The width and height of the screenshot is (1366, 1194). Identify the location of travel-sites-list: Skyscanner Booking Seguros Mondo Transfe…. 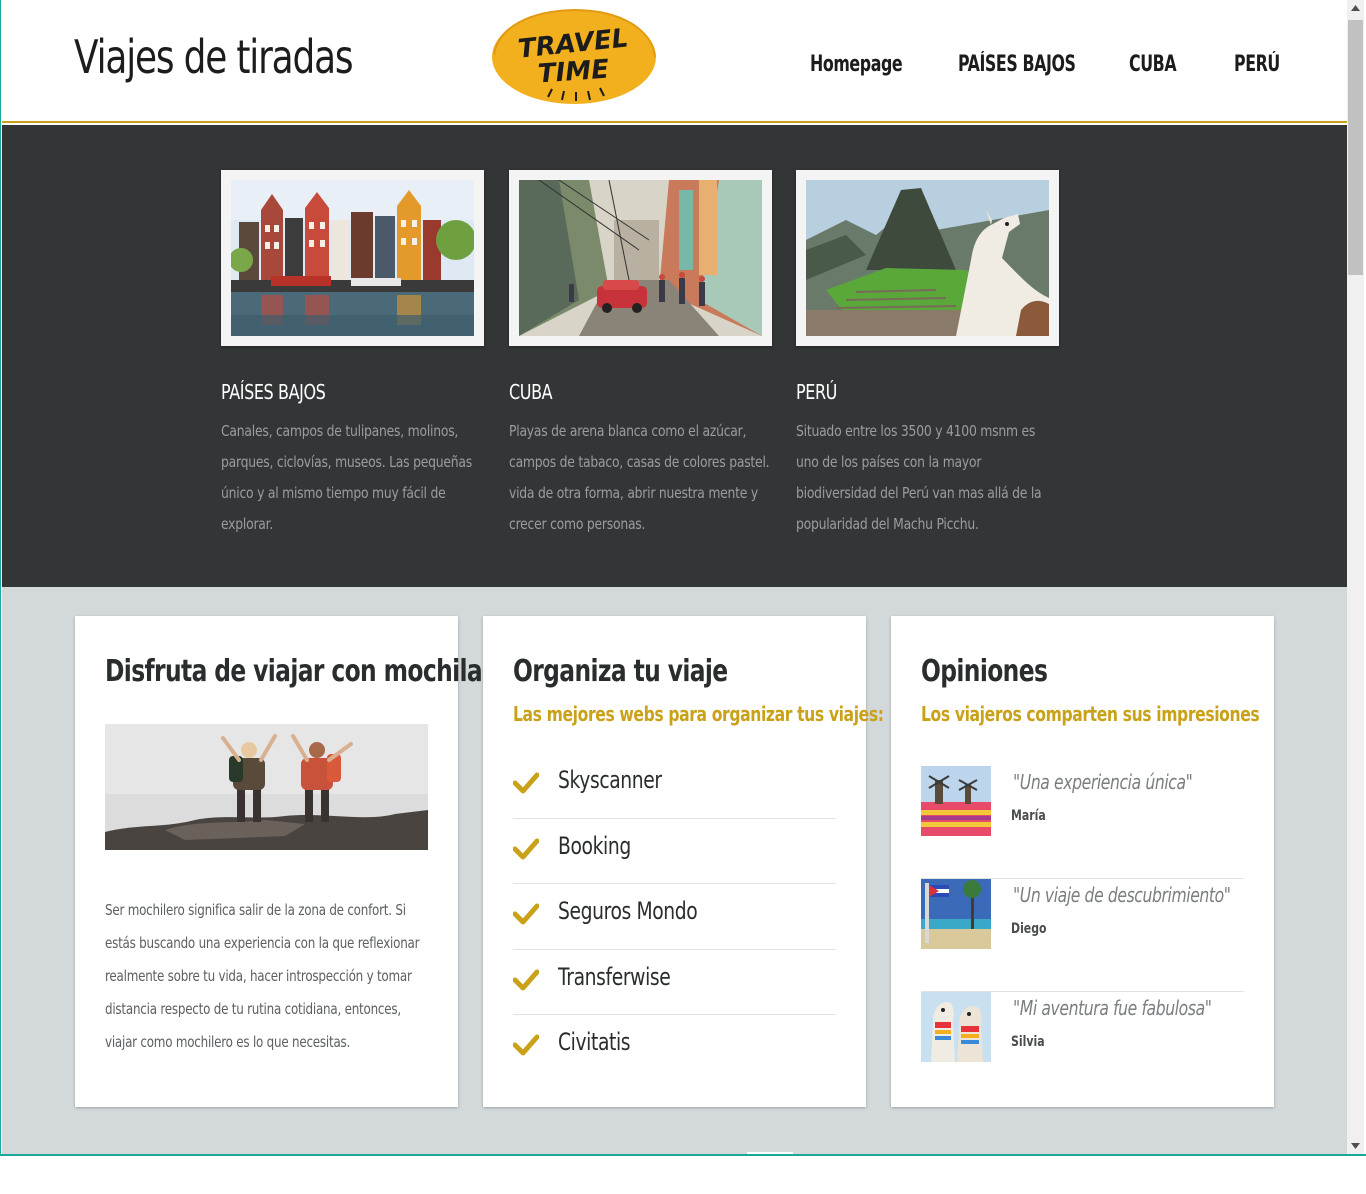
(674, 917).